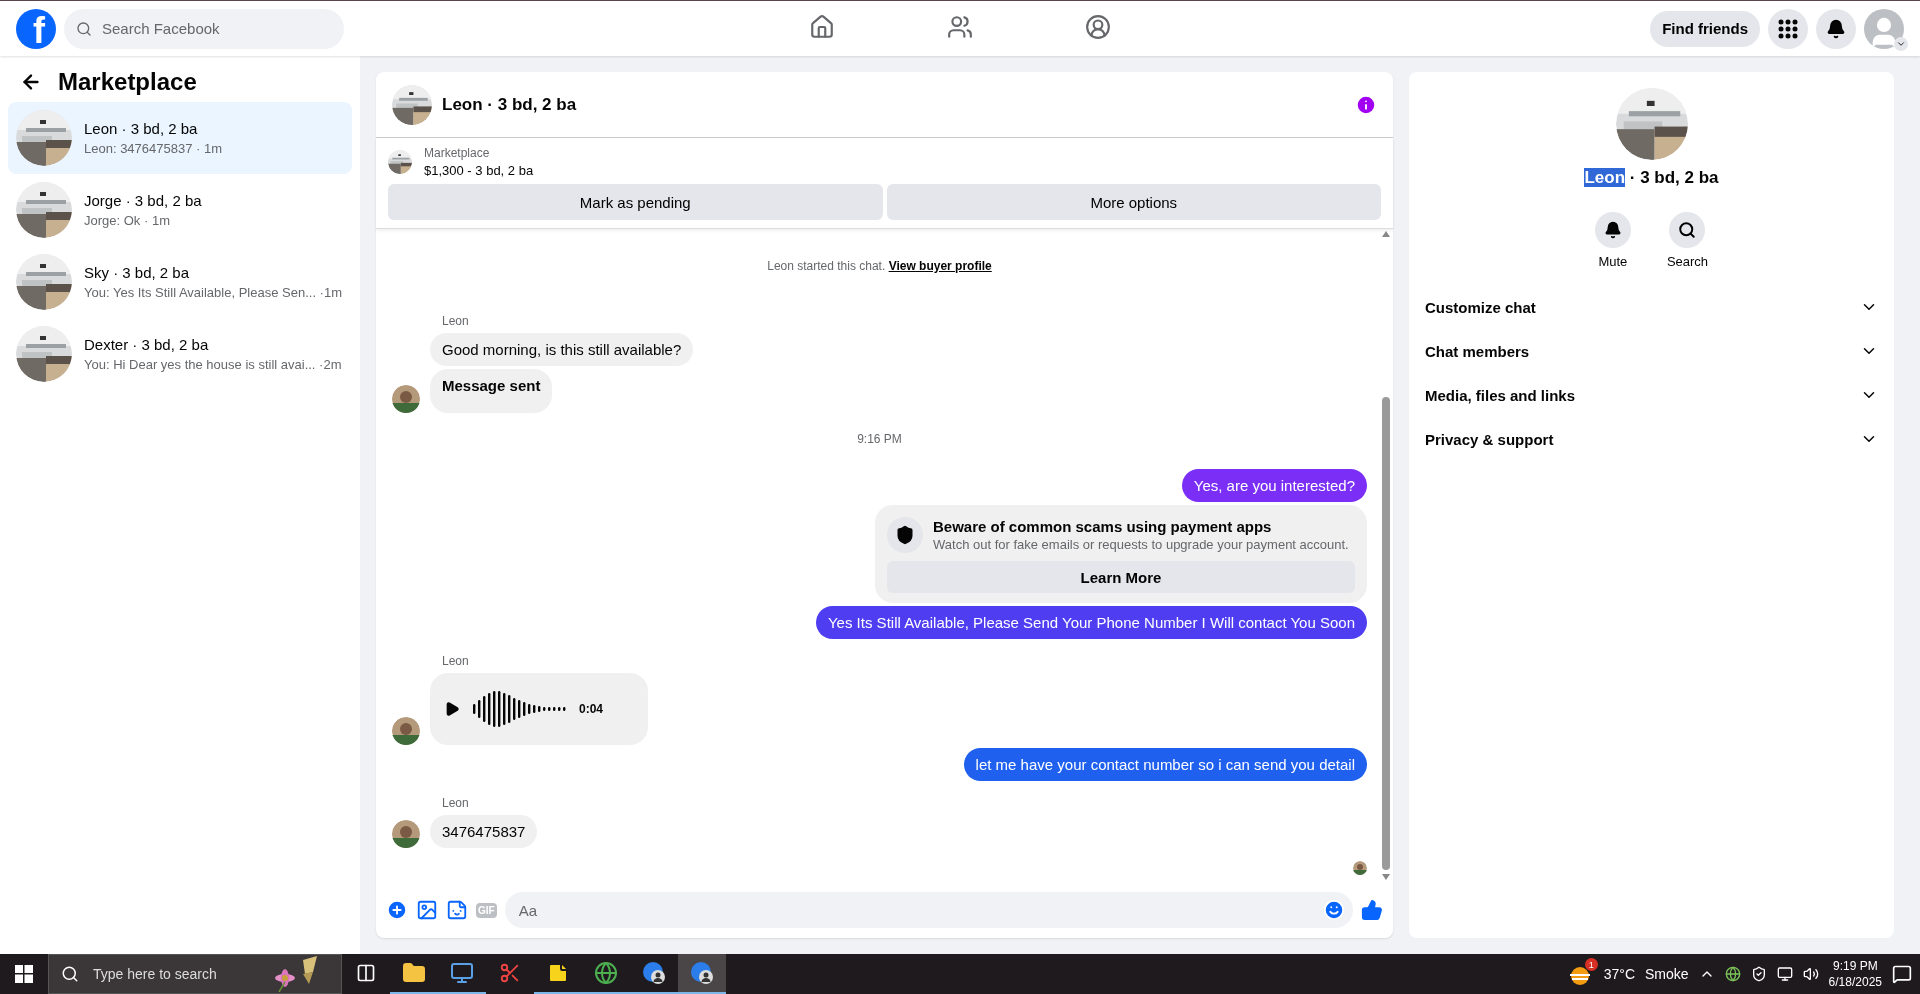 The height and width of the screenshot is (994, 1920). Describe the element at coordinates (919, 910) in the screenshot. I see `message-field: Aa` at that location.